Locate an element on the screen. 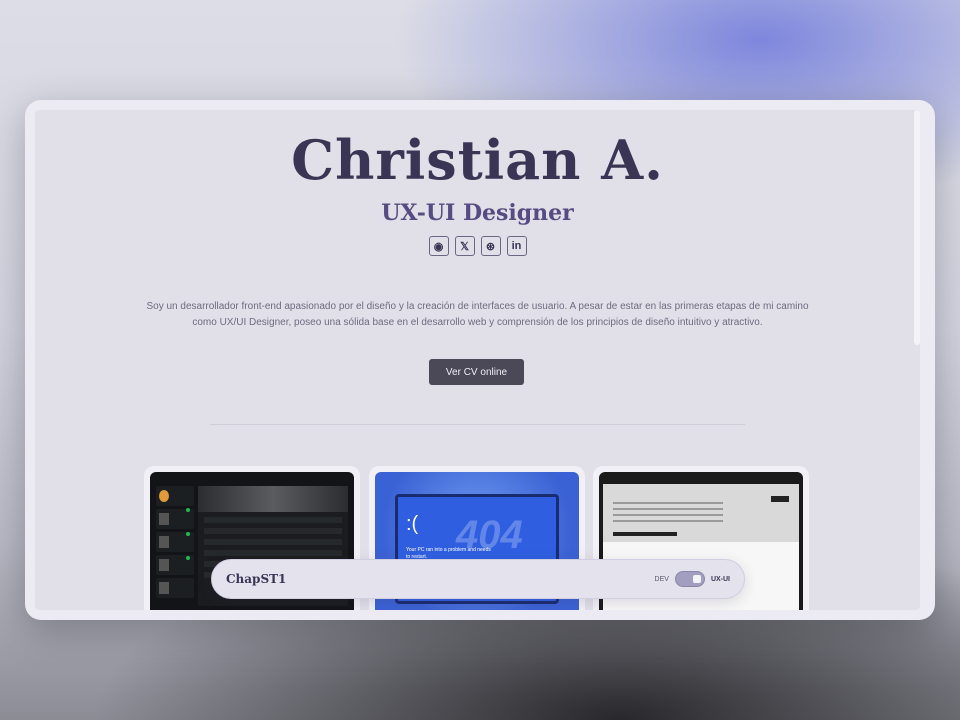 The height and width of the screenshot is (720, 960). divider is located at coordinates (477, 424).